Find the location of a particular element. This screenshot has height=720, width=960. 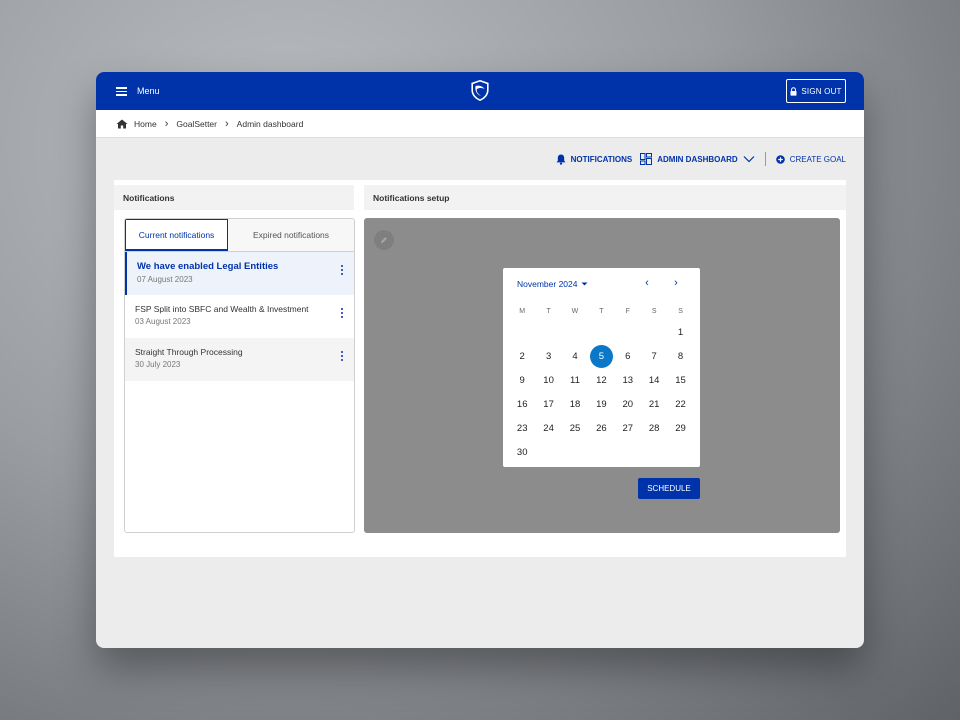

calendar-day: 19 is located at coordinates (601, 404).